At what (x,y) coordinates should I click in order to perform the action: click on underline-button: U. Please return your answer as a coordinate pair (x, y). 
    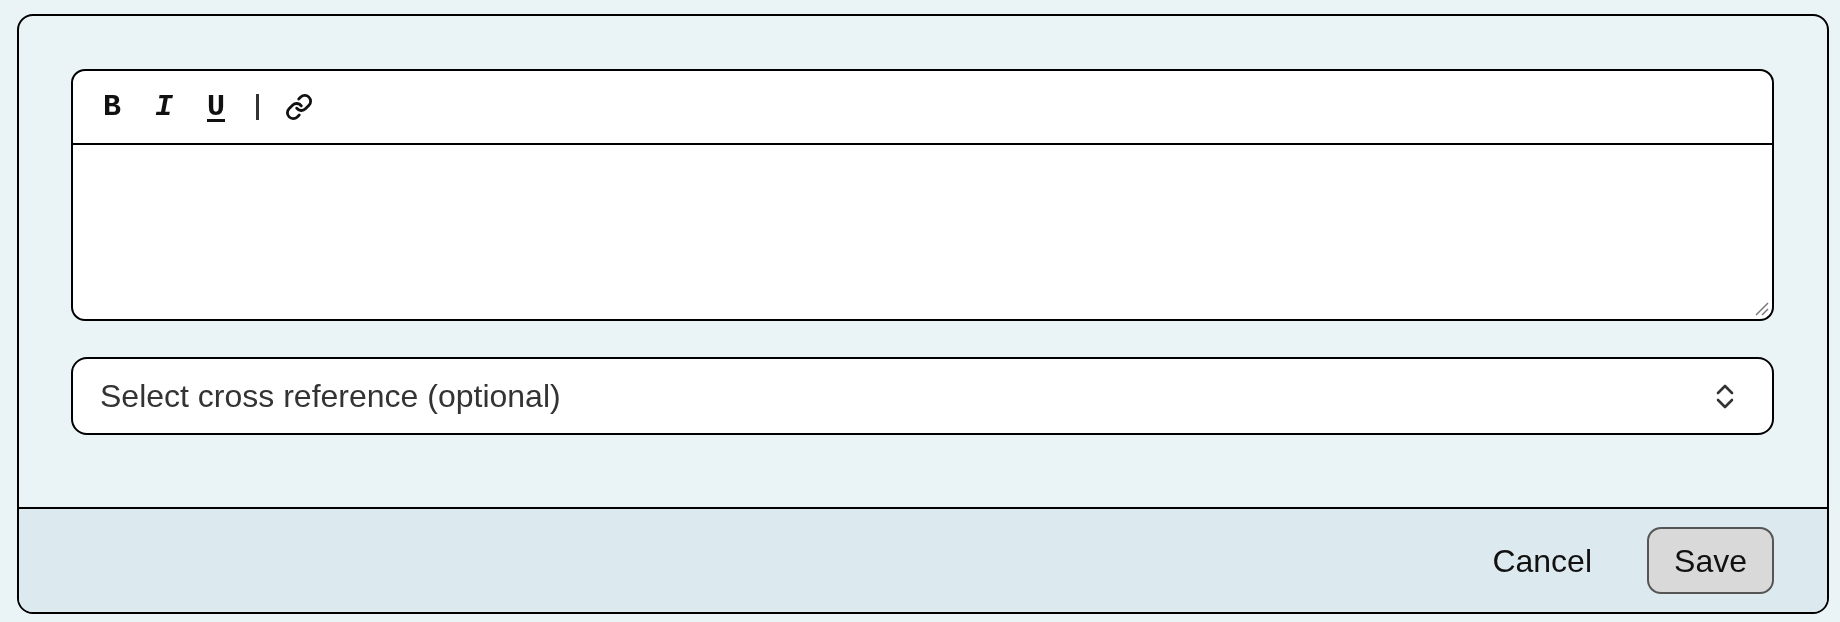
    Looking at the image, I should click on (216, 107).